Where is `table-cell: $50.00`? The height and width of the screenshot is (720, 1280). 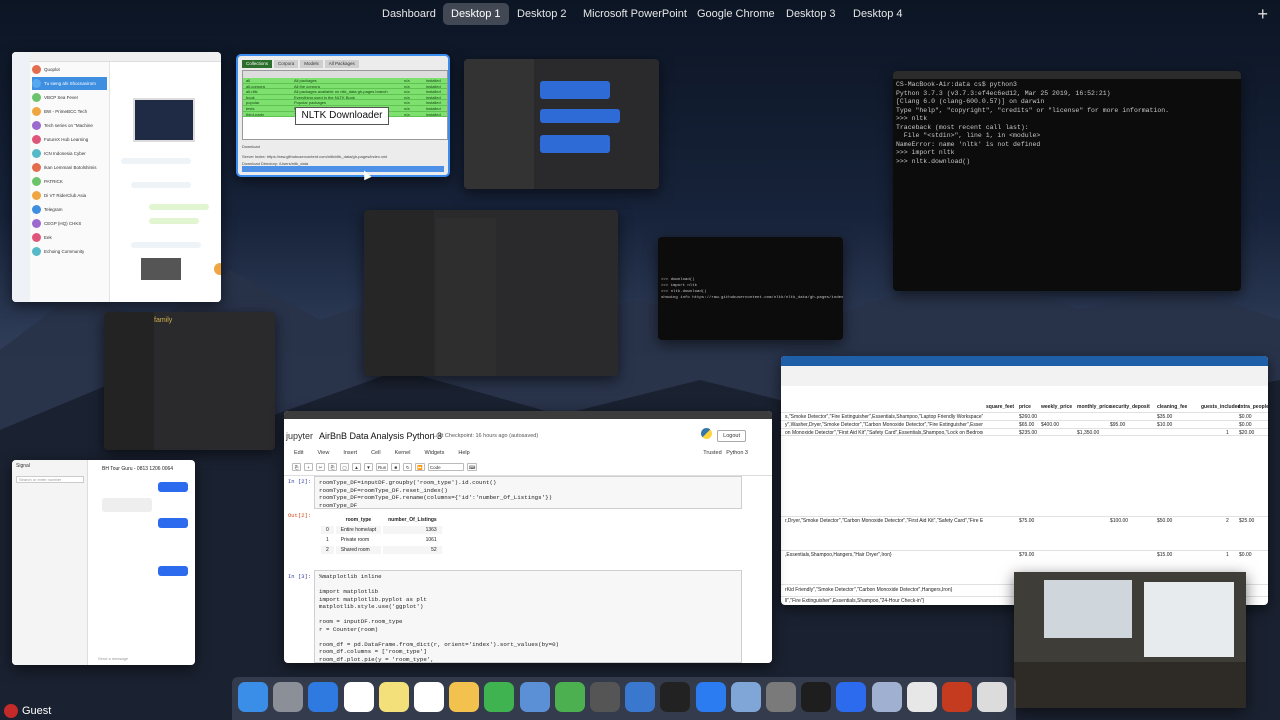 table-cell: $50.00 is located at coordinates (1164, 521).